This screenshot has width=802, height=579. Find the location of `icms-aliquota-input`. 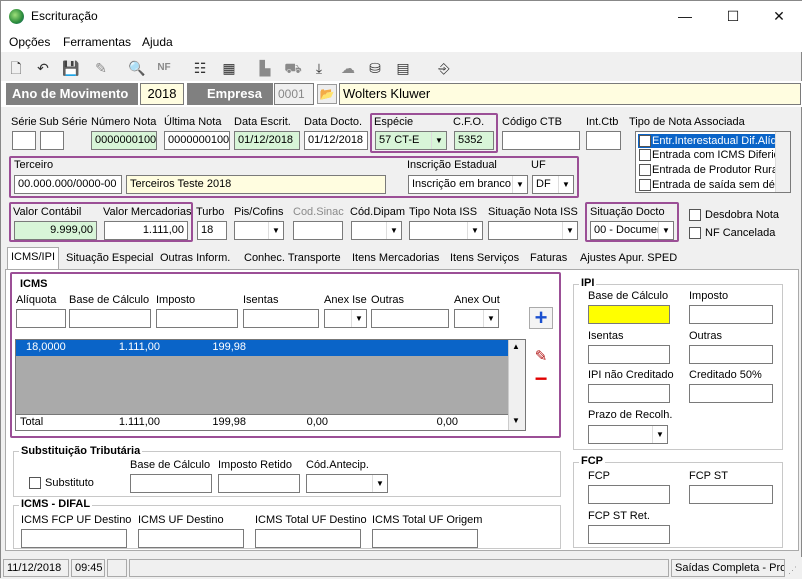

icms-aliquota-input is located at coordinates (41, 318).